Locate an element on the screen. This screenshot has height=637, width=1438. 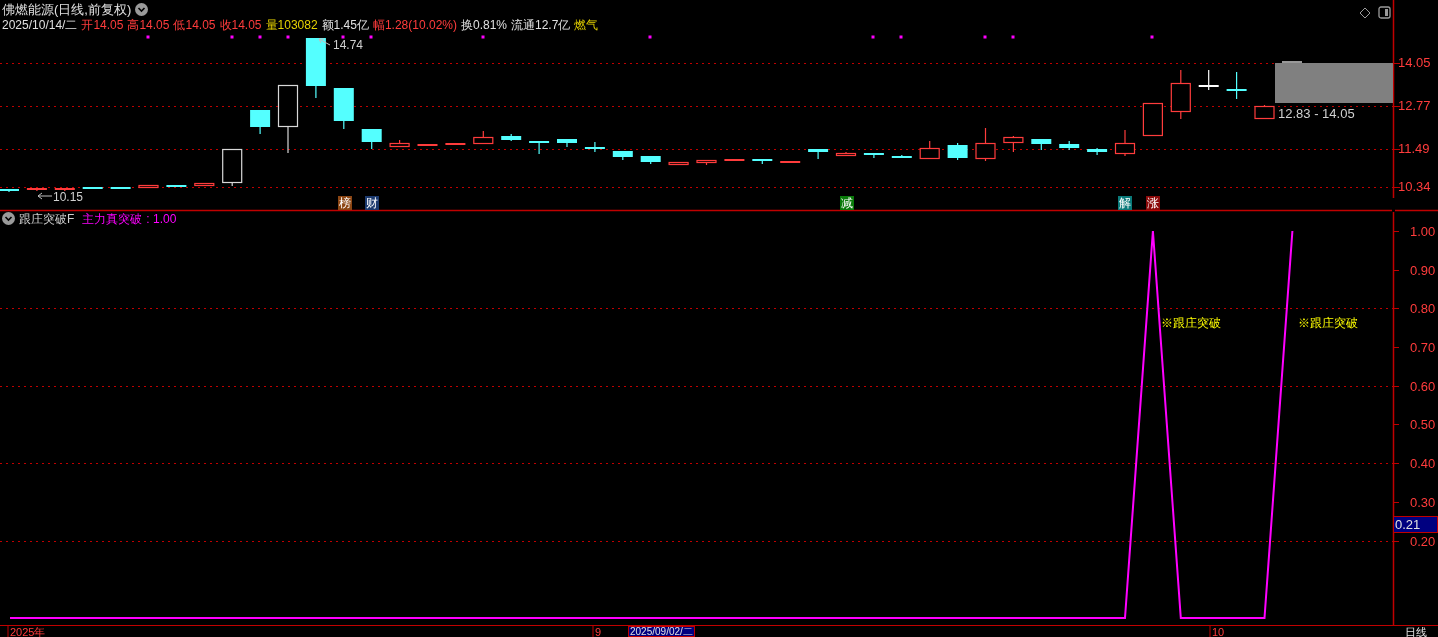
quote-field: 幅1.28(10.02%) is located at coordinates (414, 25).